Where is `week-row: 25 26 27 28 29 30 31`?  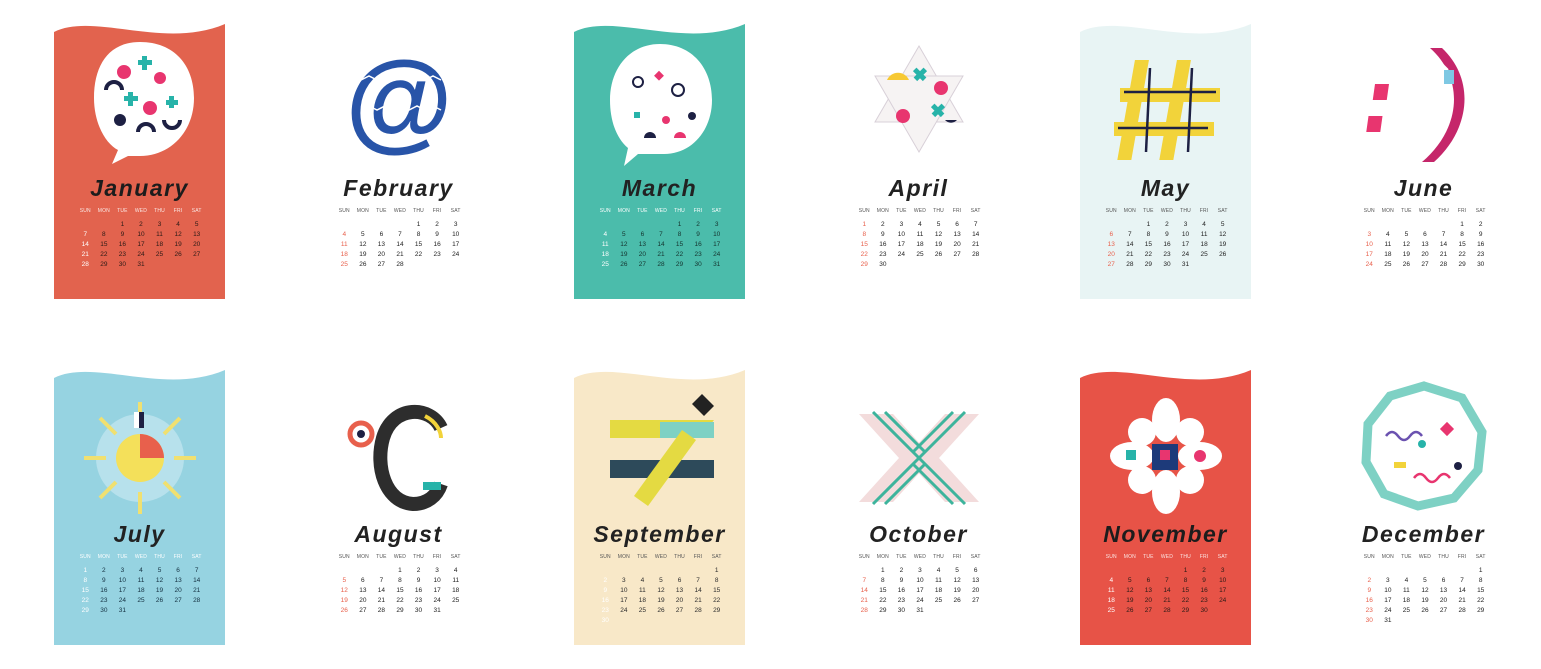
week-row: 25 26 27 28 29 30 31 is located at coordinates (661, 264).